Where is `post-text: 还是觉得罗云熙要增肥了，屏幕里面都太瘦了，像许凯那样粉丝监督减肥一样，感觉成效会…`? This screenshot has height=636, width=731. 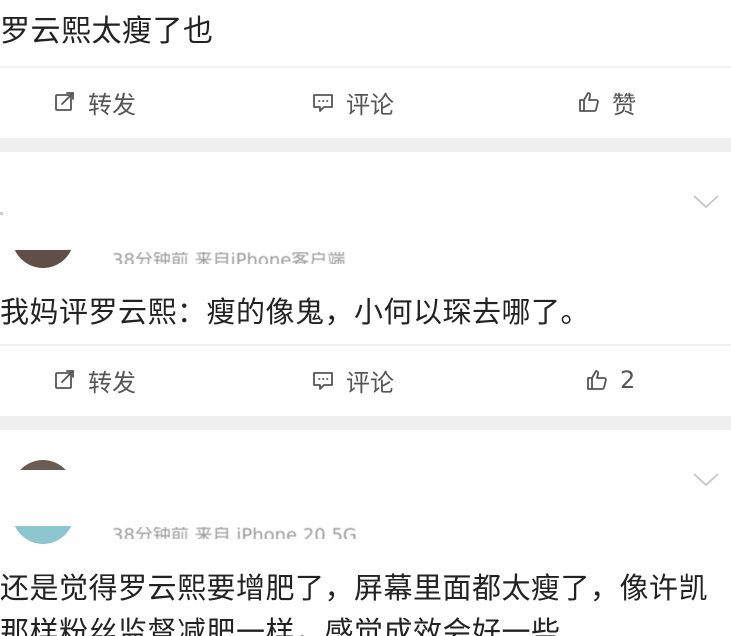 post-text: 还是觉得罗云熙要增肥了，屏幕里面都太瘦了，像许凯那样粉丝监督减肥一样，感觉成效会… is located at coordinates (354, 603).